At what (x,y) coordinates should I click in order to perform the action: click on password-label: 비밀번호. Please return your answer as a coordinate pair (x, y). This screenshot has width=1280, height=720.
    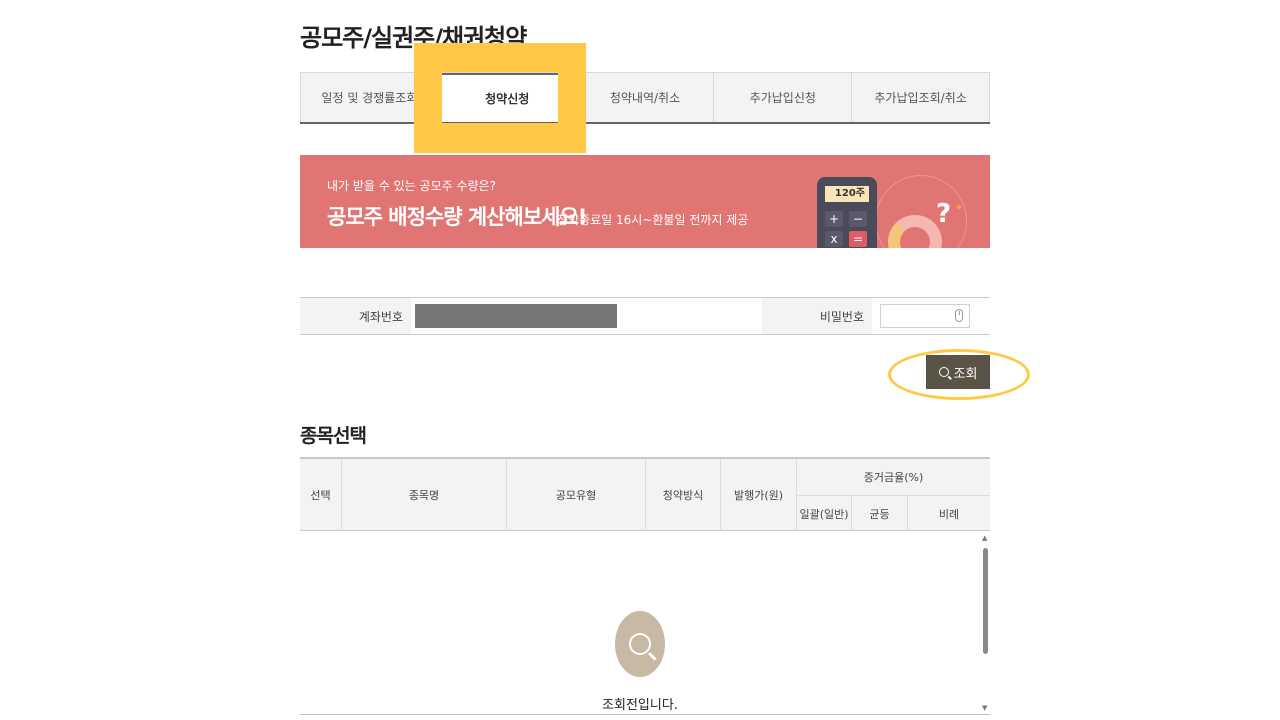
    Looking at the image, I should click on (817, 316).